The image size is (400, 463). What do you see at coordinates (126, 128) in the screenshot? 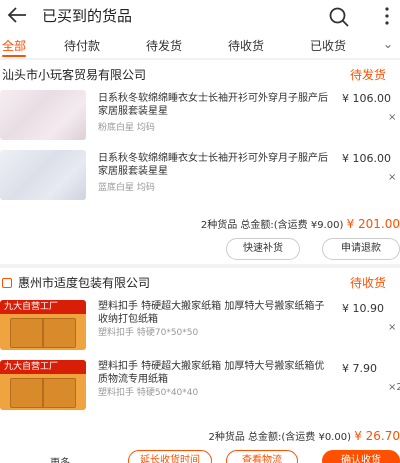
I see `product-spec: 粉底白星 均码` at bounding box center [126, 128].